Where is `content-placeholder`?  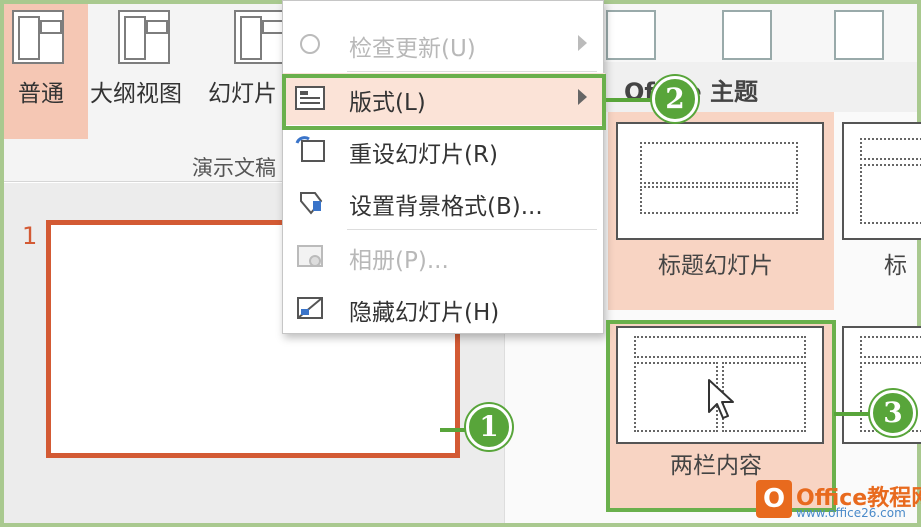 content-placeholder is located at coordinates (890, 194).